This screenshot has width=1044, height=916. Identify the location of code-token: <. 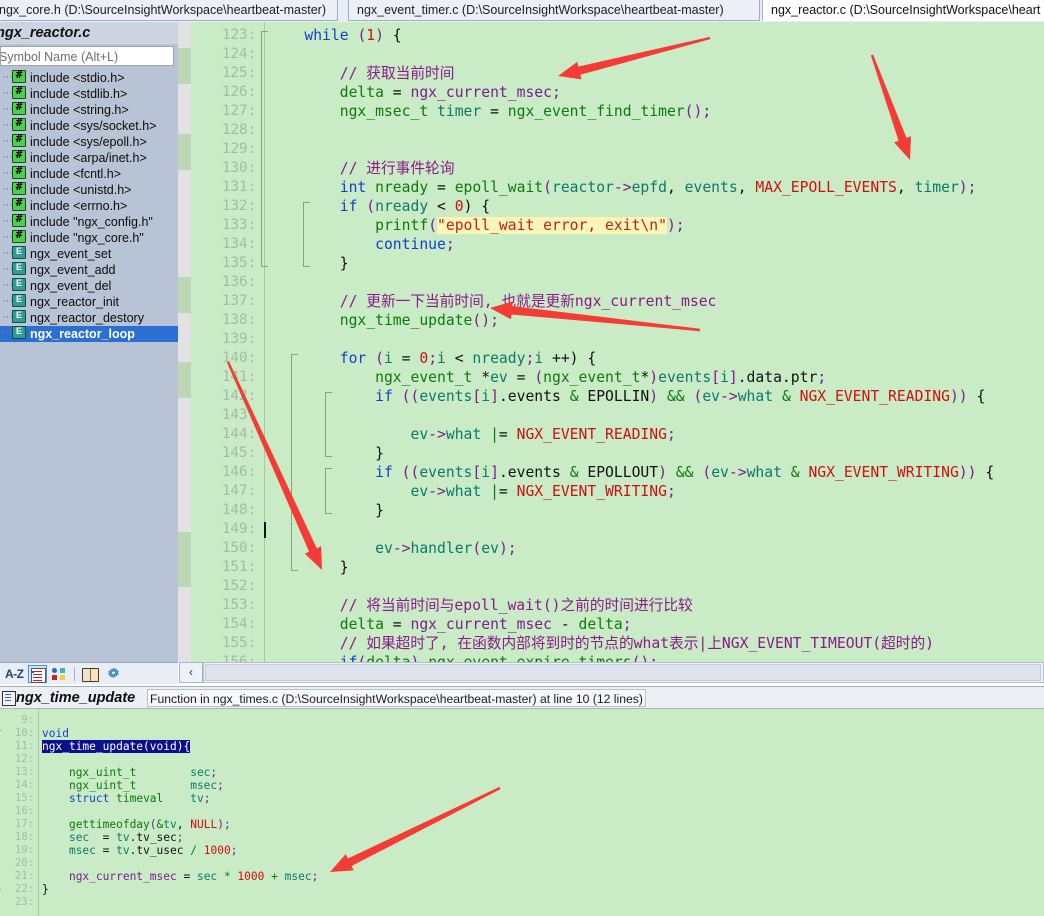
(459, 358).